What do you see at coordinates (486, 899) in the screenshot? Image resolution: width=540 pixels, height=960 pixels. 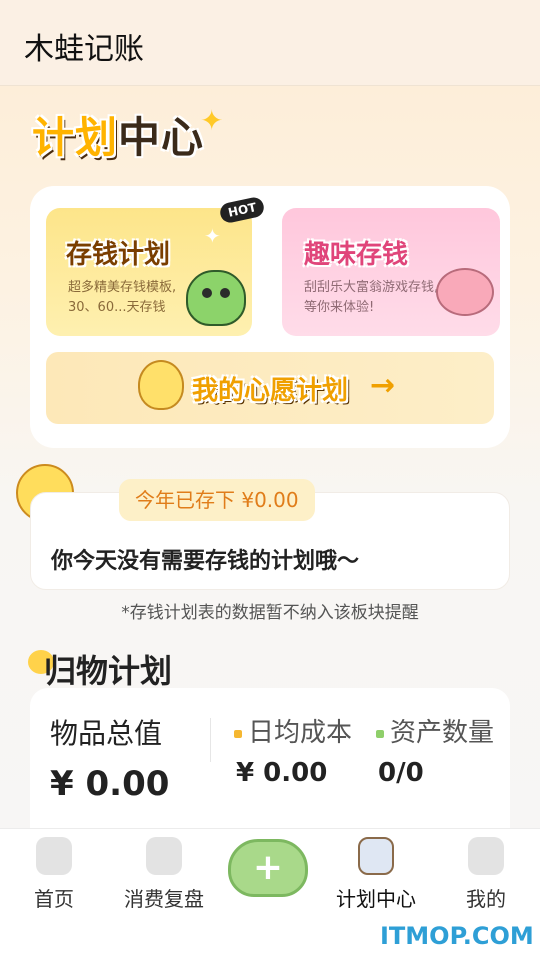 I see `tab-mine-label: 我的` at bounding box center [486, 899].